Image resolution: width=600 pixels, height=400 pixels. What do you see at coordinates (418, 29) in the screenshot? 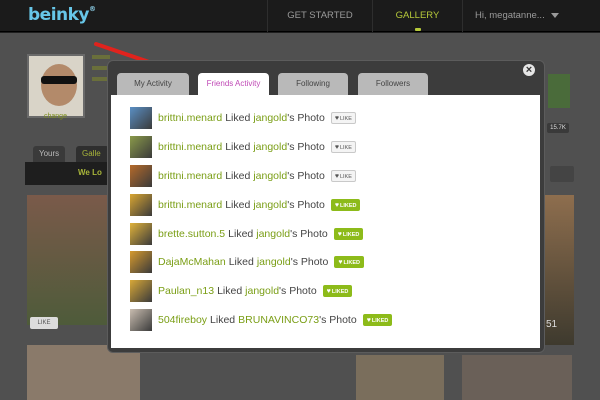
I see `active-indicator` at bounding box center [418, 29].